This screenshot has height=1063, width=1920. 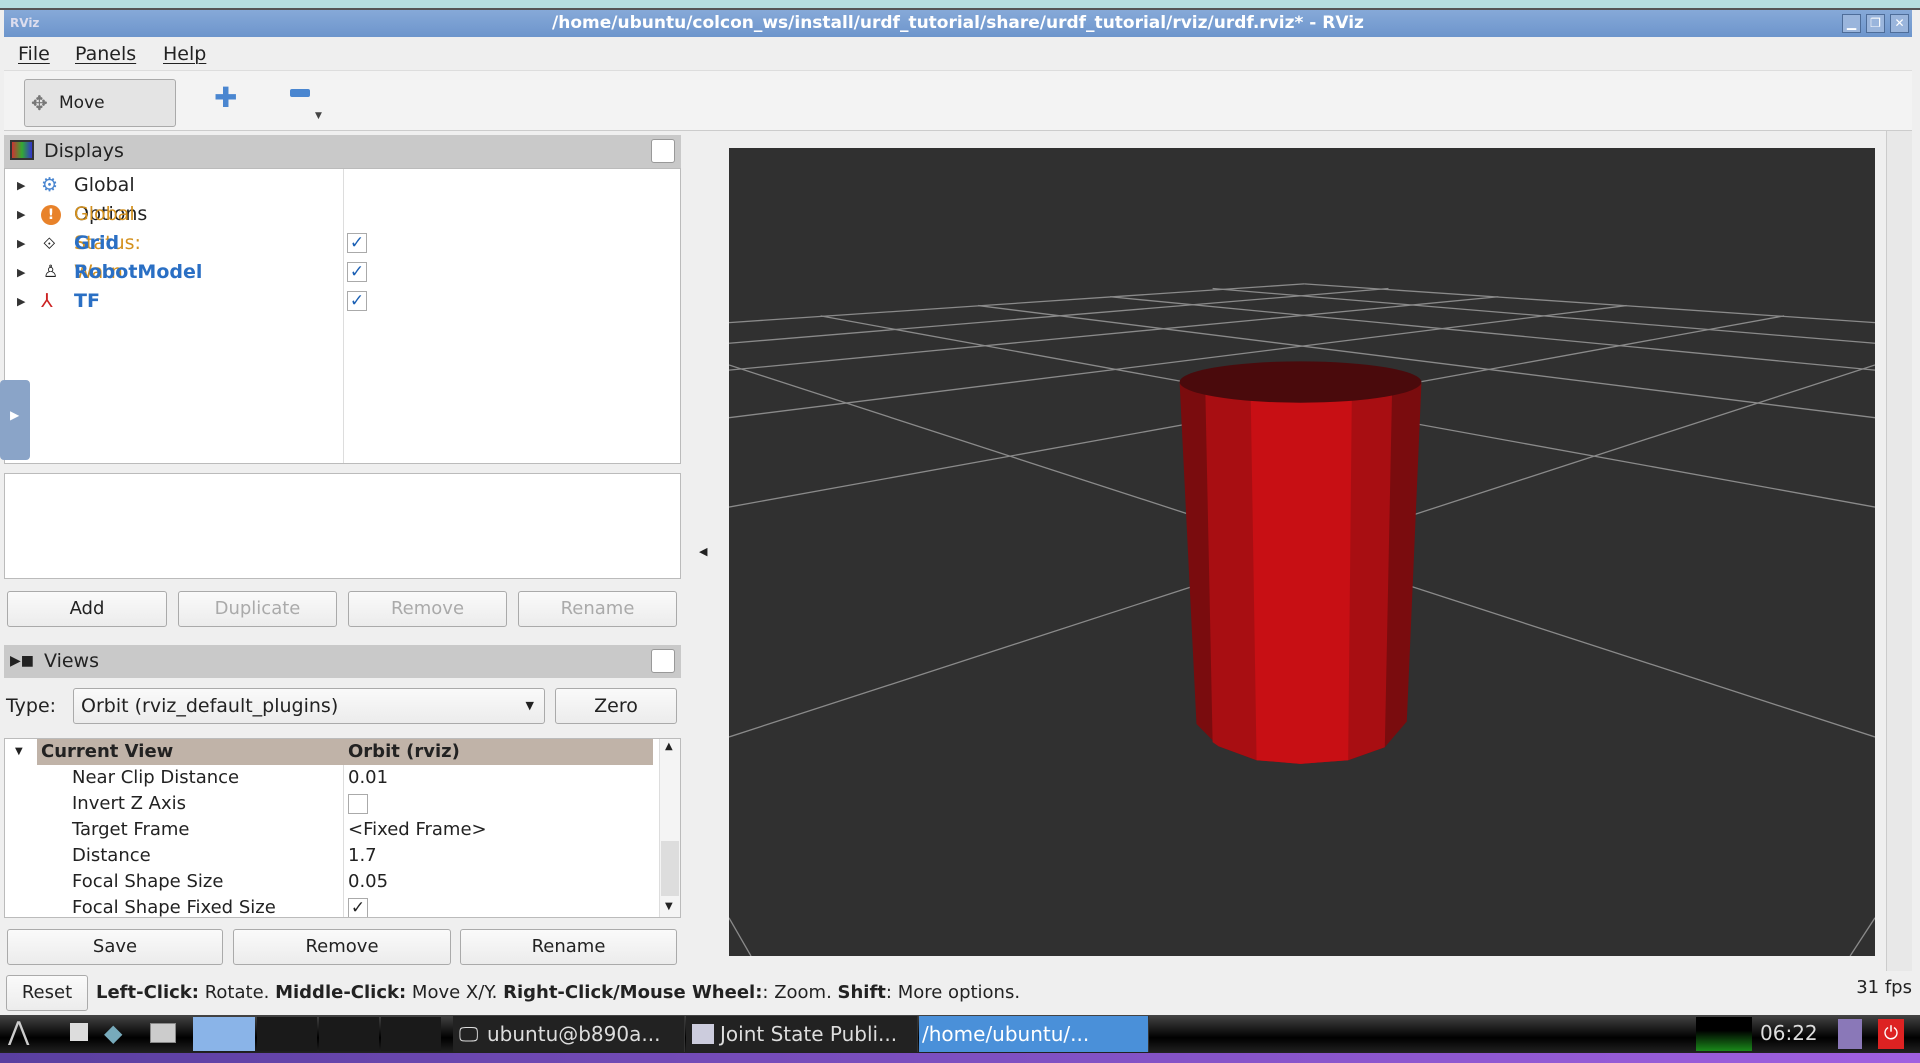 I want to click on desktop-top-strip, so click(x=960, y=5).